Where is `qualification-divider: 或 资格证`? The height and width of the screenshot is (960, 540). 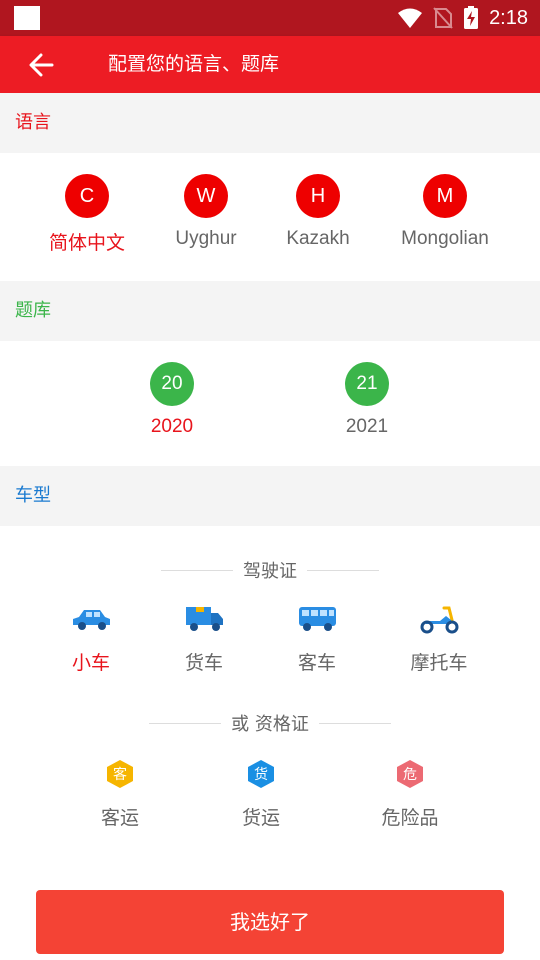
qualification-divider: 或 资格证 is located at coordinates (270, 723).